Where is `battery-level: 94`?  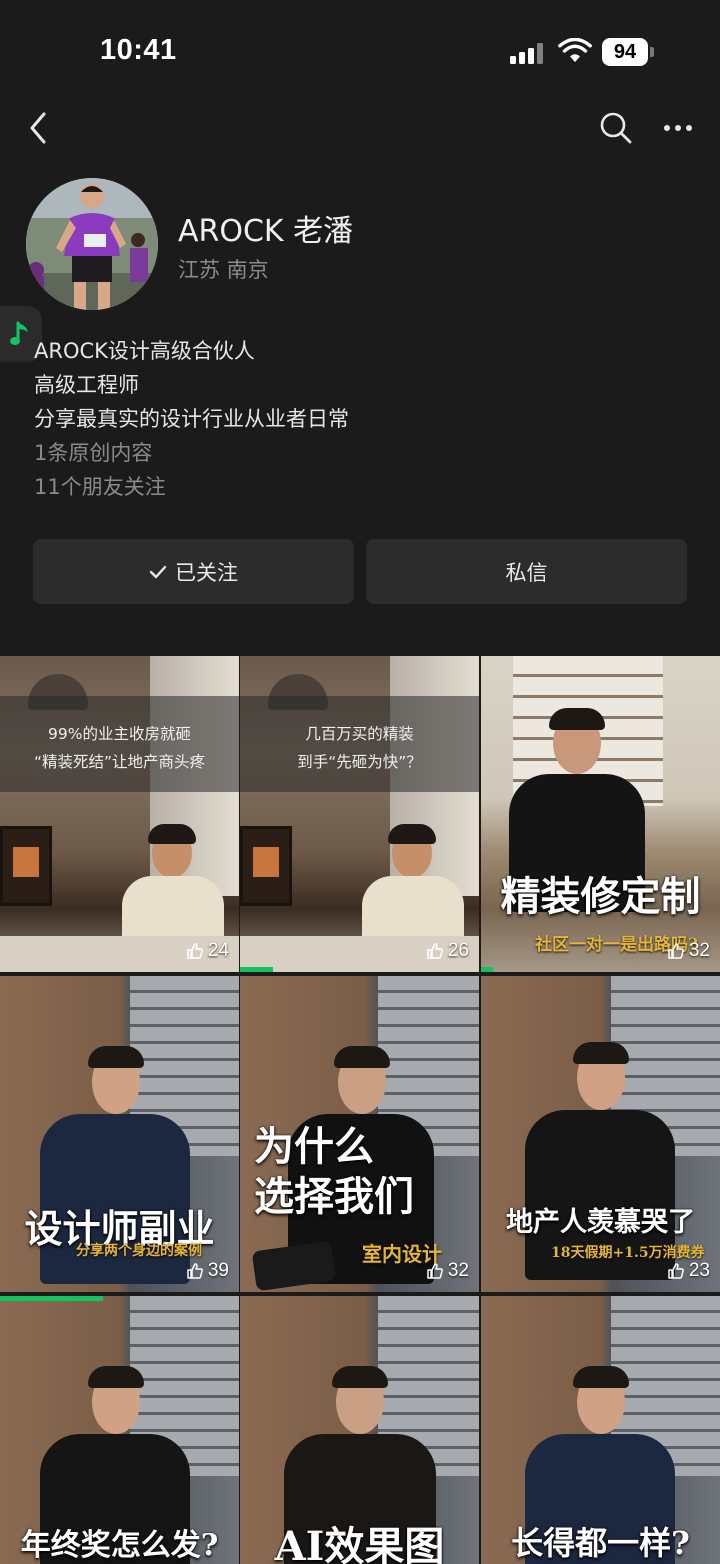
battery-level: 94 is located at coordinates (625, 51).